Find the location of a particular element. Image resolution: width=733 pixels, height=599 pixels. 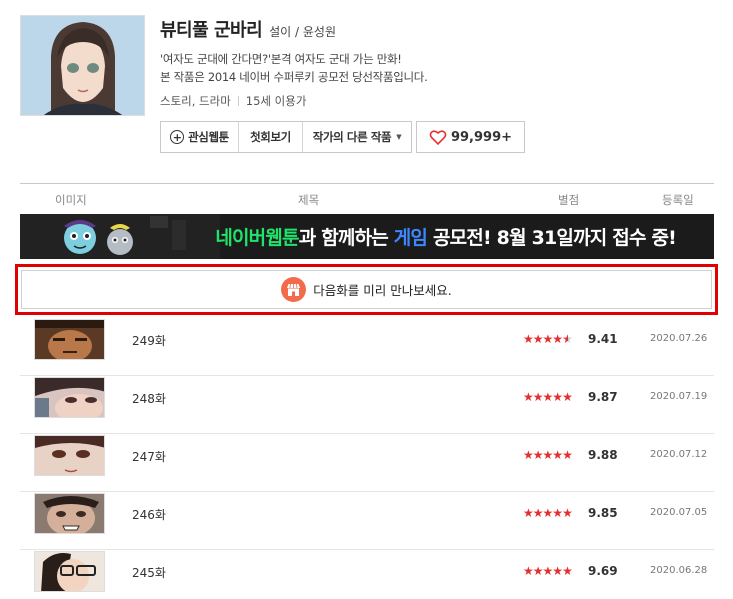

table-top-border is located at coordinates (367, 183).